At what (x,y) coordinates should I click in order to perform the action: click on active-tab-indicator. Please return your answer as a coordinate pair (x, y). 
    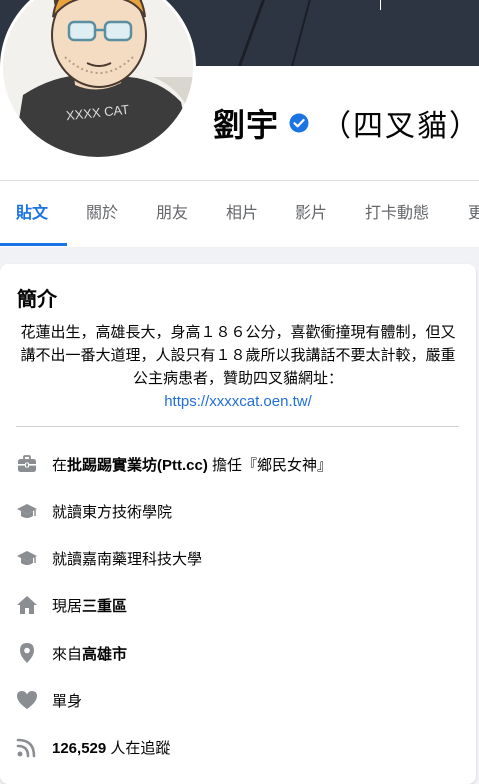
    Looking at the image, I should click on (33, 244).